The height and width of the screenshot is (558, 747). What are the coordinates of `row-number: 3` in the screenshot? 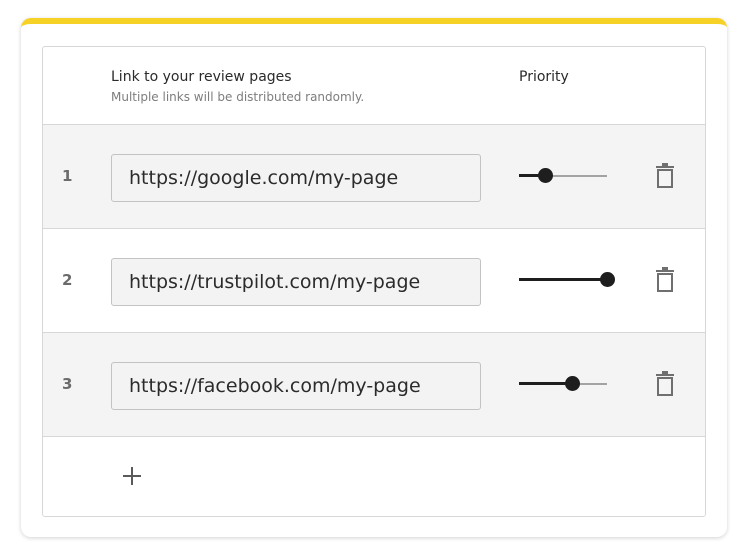 It's located at (67, 384).